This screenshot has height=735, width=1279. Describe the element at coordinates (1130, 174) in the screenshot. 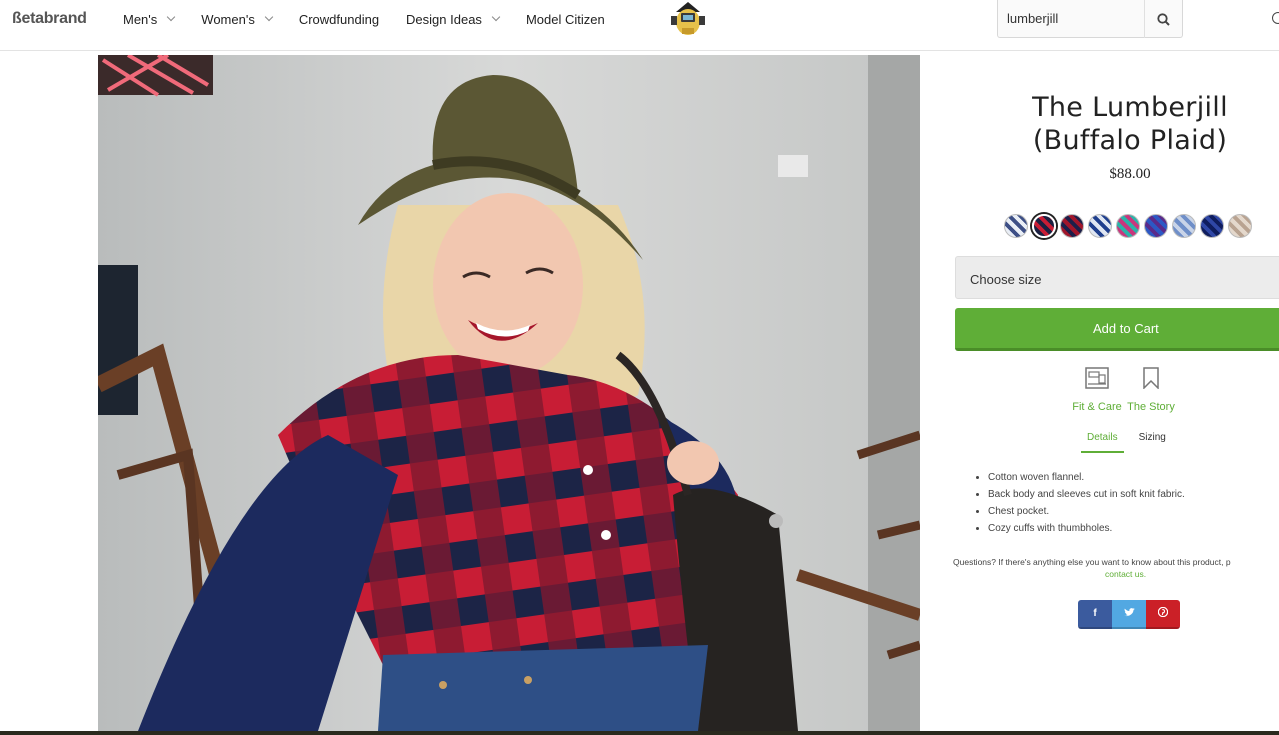

I see `product-price: $88.00` at that location.